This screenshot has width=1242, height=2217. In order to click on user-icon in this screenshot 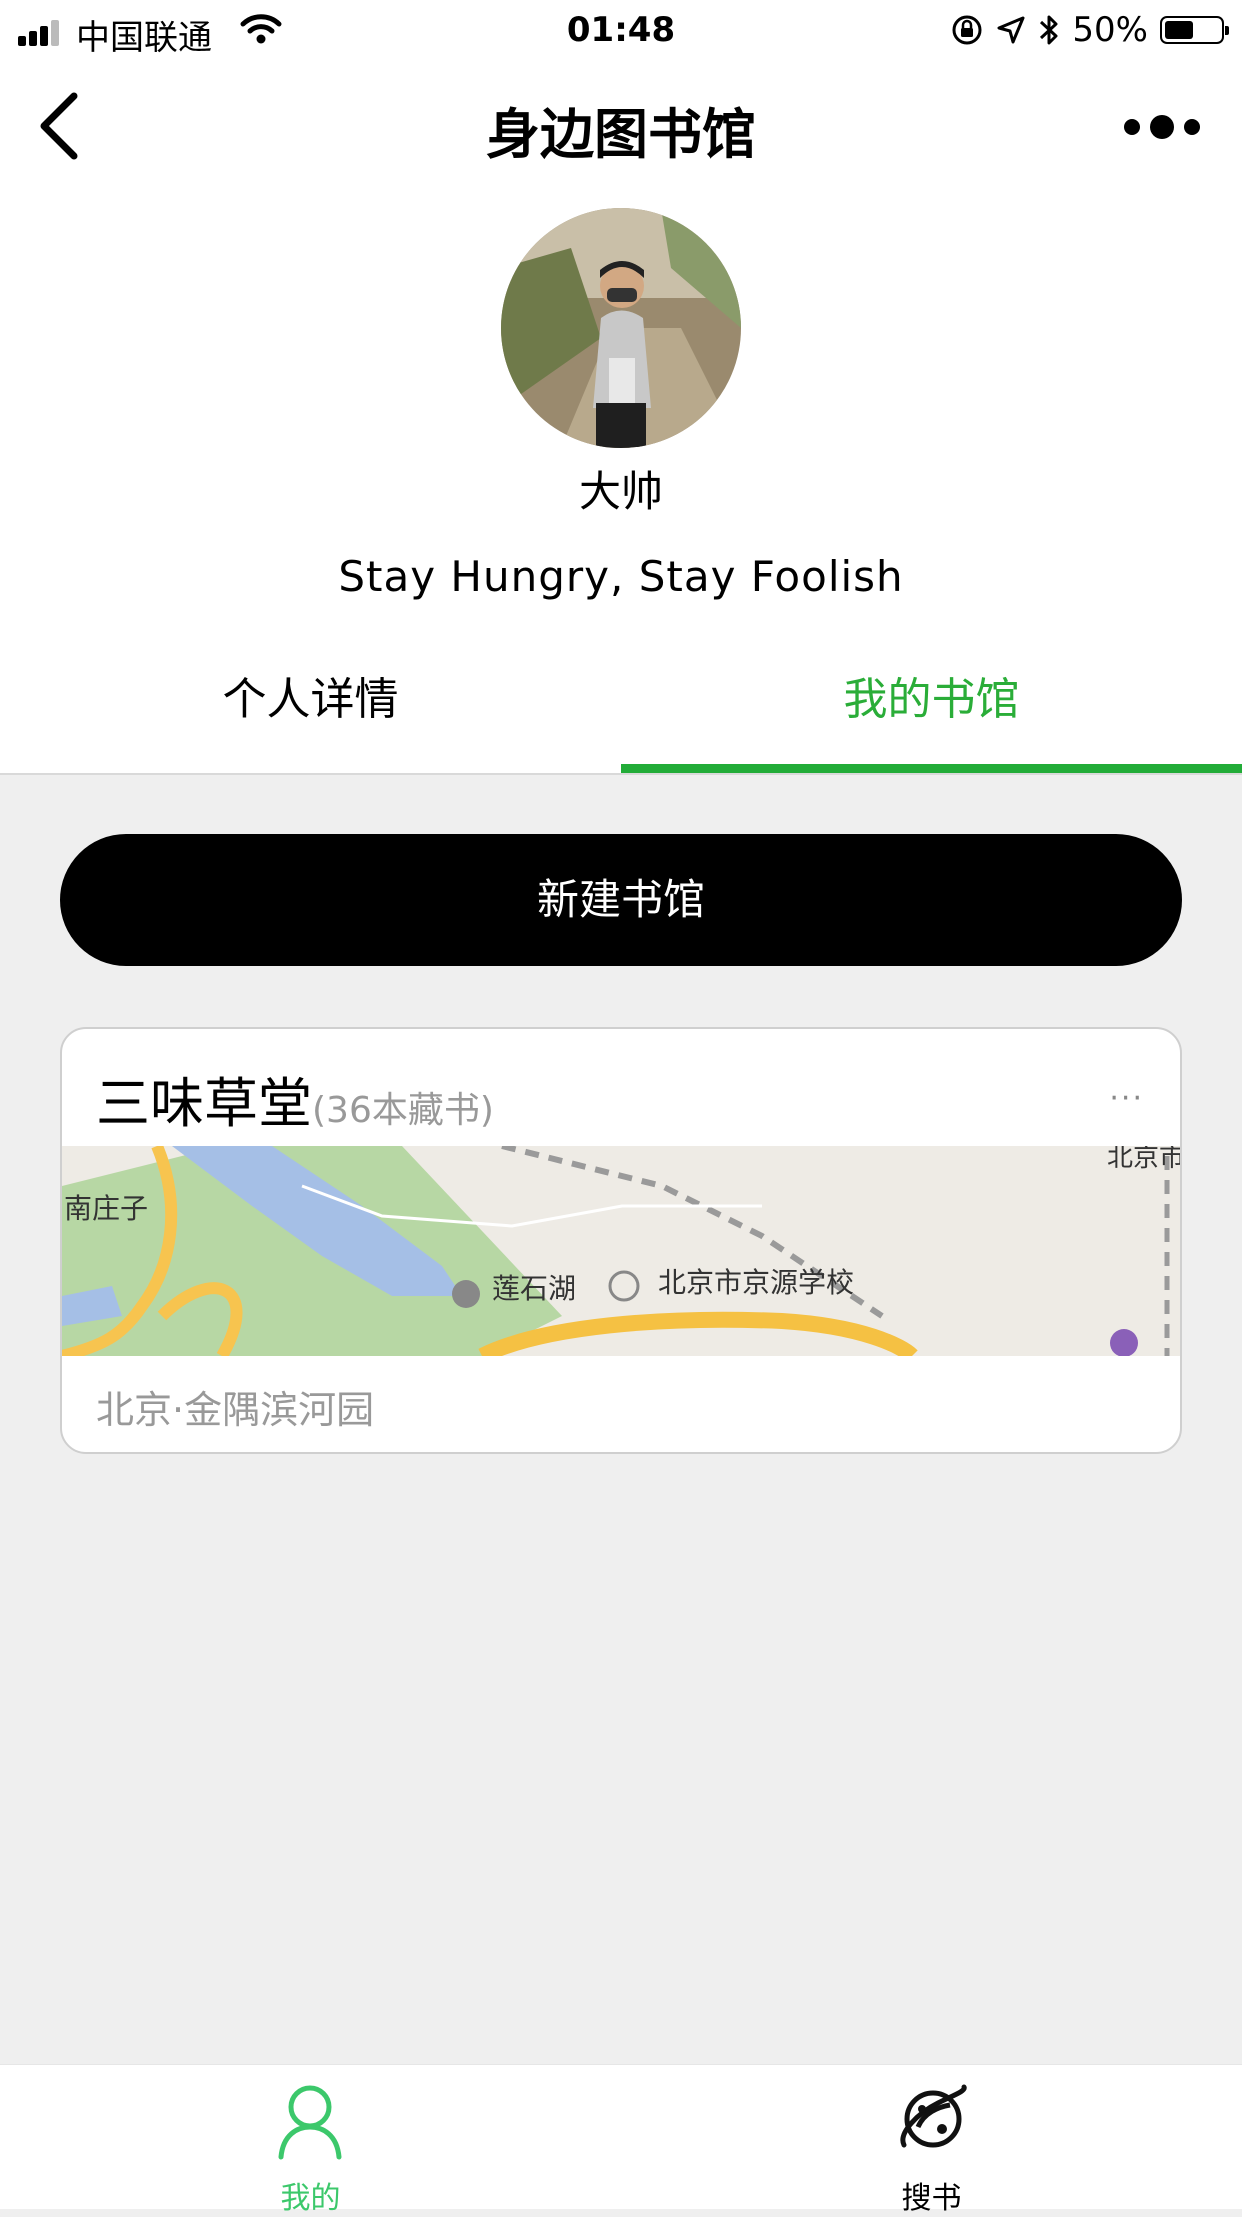, I will do `click(310, 2122)`.